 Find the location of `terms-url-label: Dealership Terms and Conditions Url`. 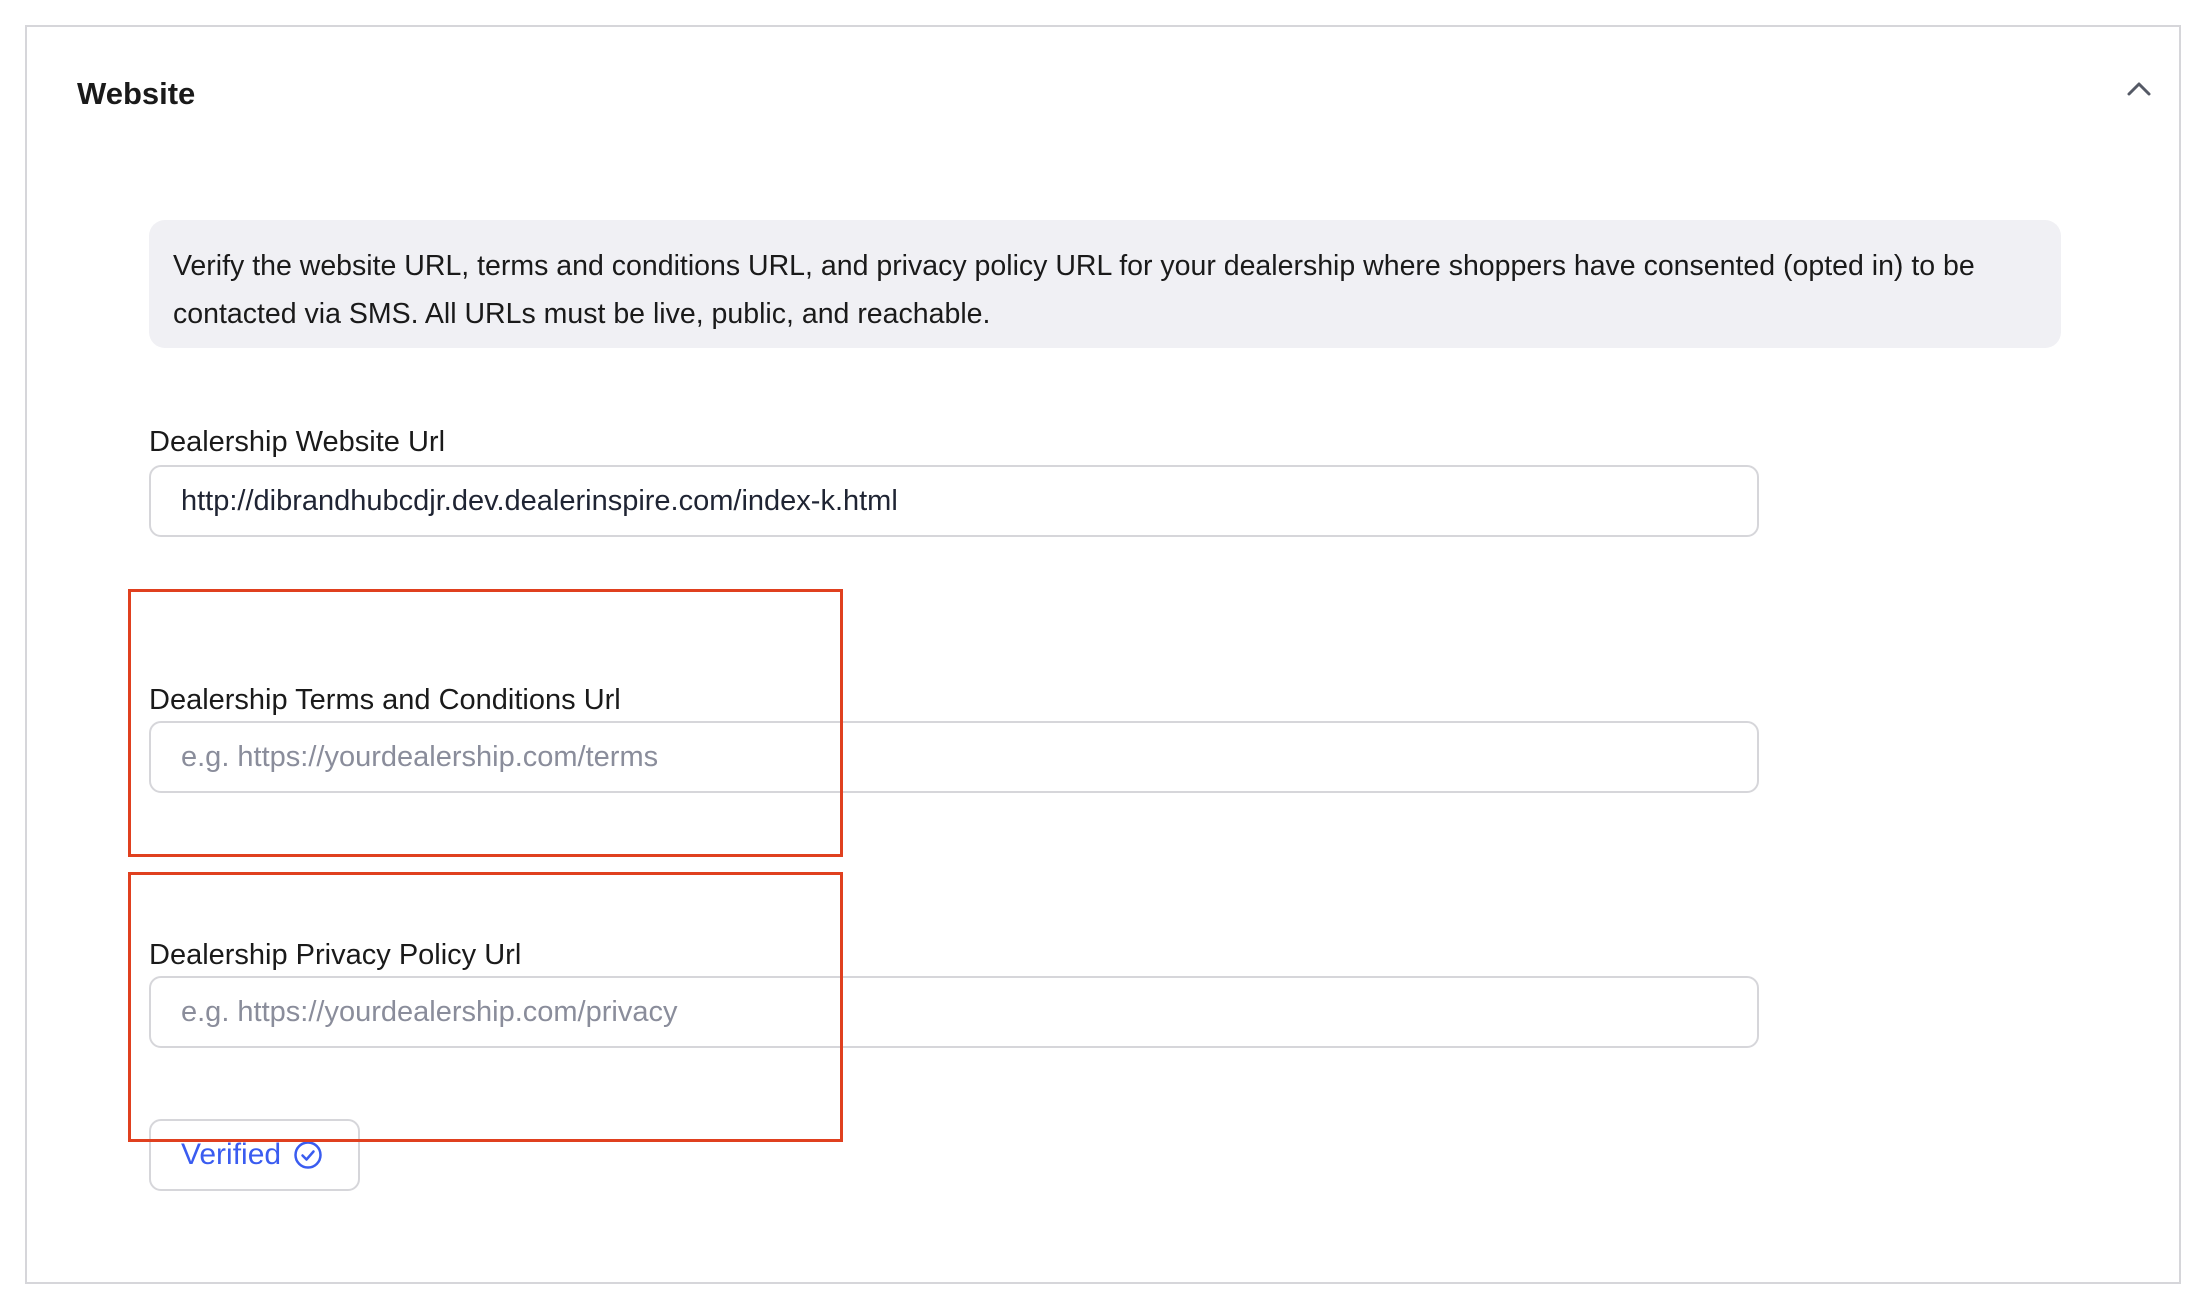

terms-url-label: Dealership Terms and Conditions Url is located at coordinates (385, 700).